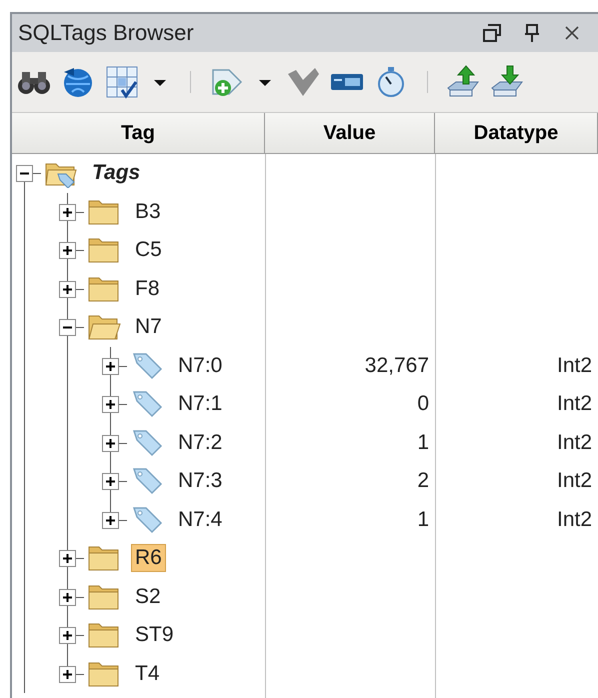 The height and width of the screenshot is (698, 598). I want to click on column-header: Tag, so click(138, 133).